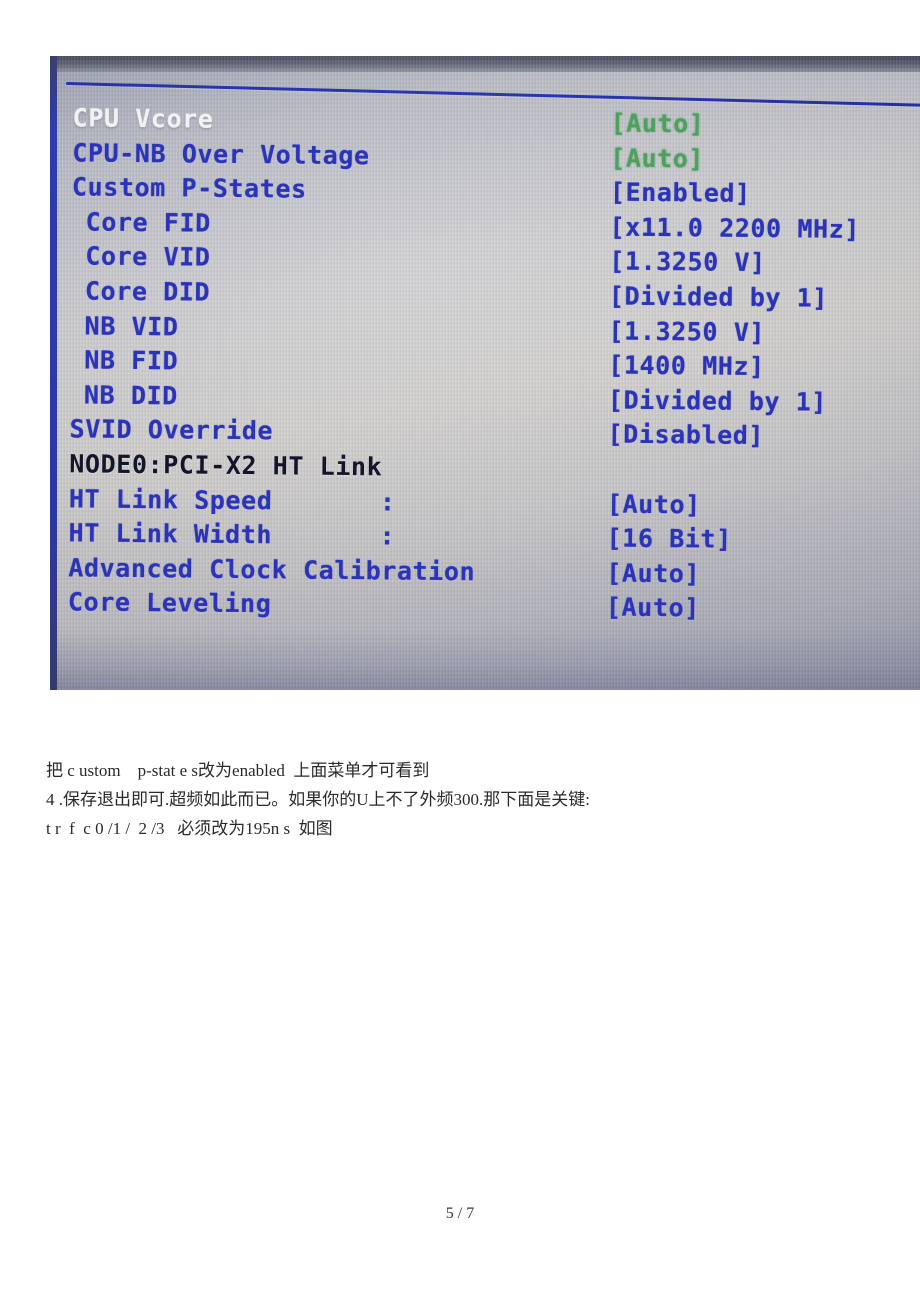  I want to click on bios-setting-label: Core FID, so click(148, 222).